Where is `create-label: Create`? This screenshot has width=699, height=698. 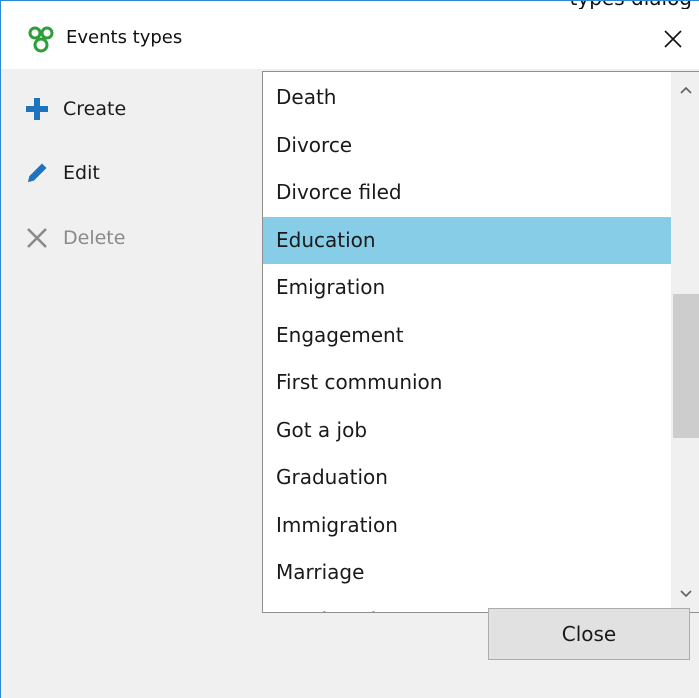 create-label: Create is located at coordinates (95, 109).